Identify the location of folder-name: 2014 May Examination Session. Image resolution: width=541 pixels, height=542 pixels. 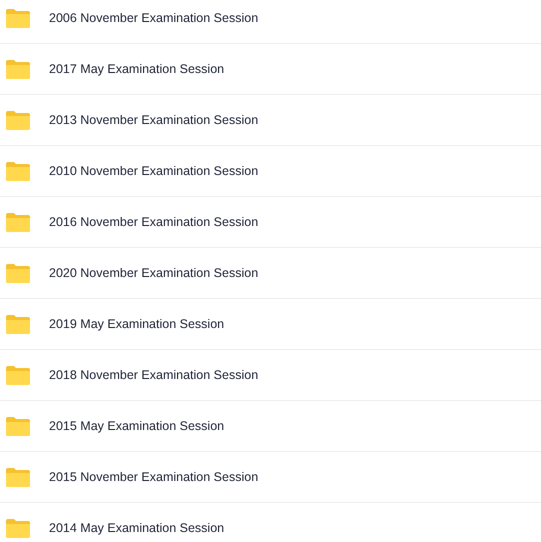
(136, 528).